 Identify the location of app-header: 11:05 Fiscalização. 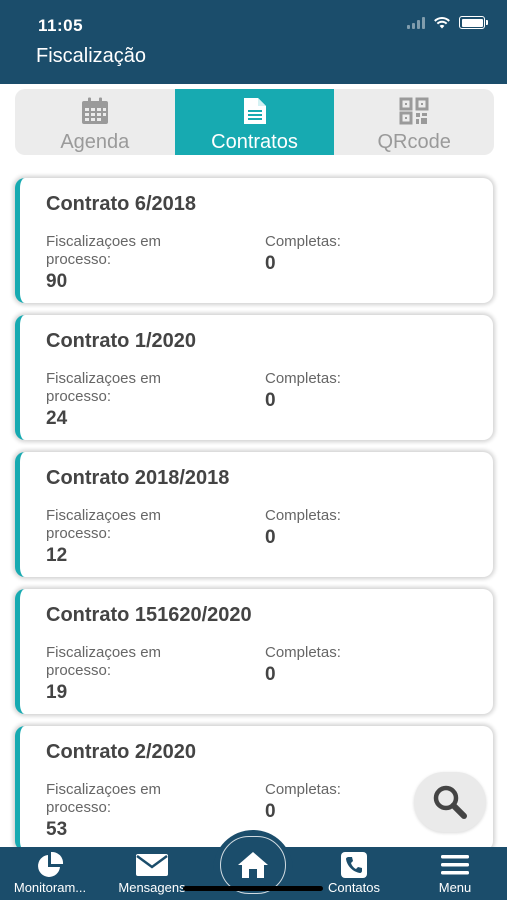
(253, 42).